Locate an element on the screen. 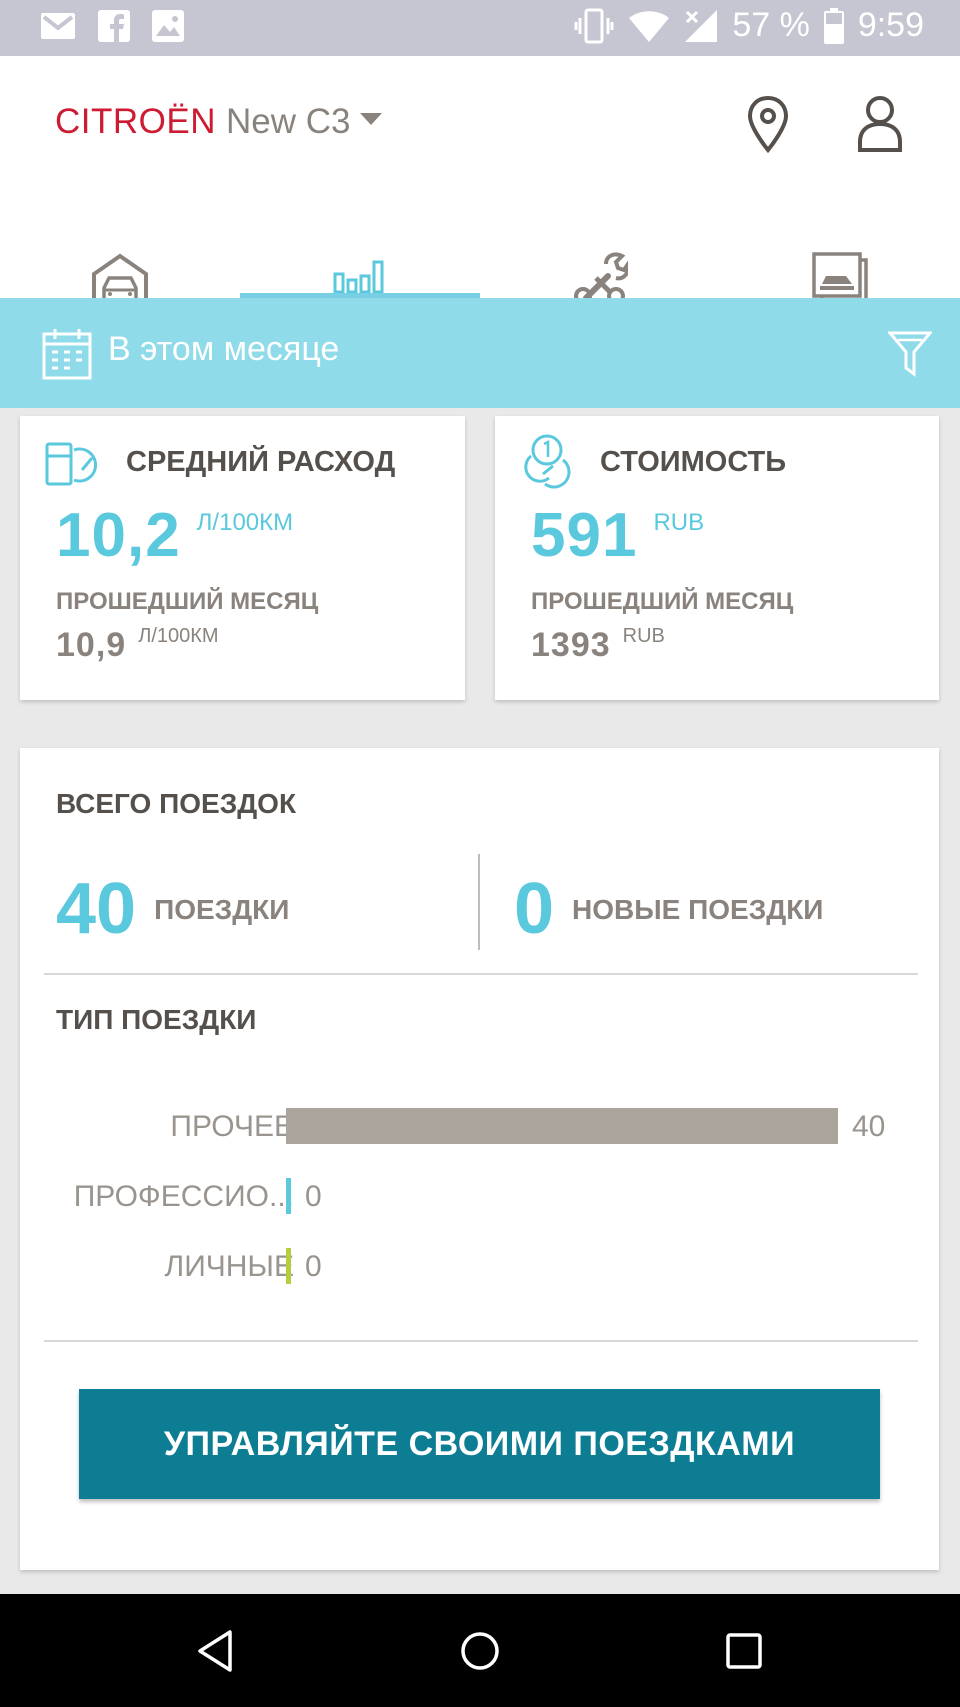 Image resolution: width=960 pixels, height=1707 pixels. location-pin-icon is located at coordinates (768, 124).